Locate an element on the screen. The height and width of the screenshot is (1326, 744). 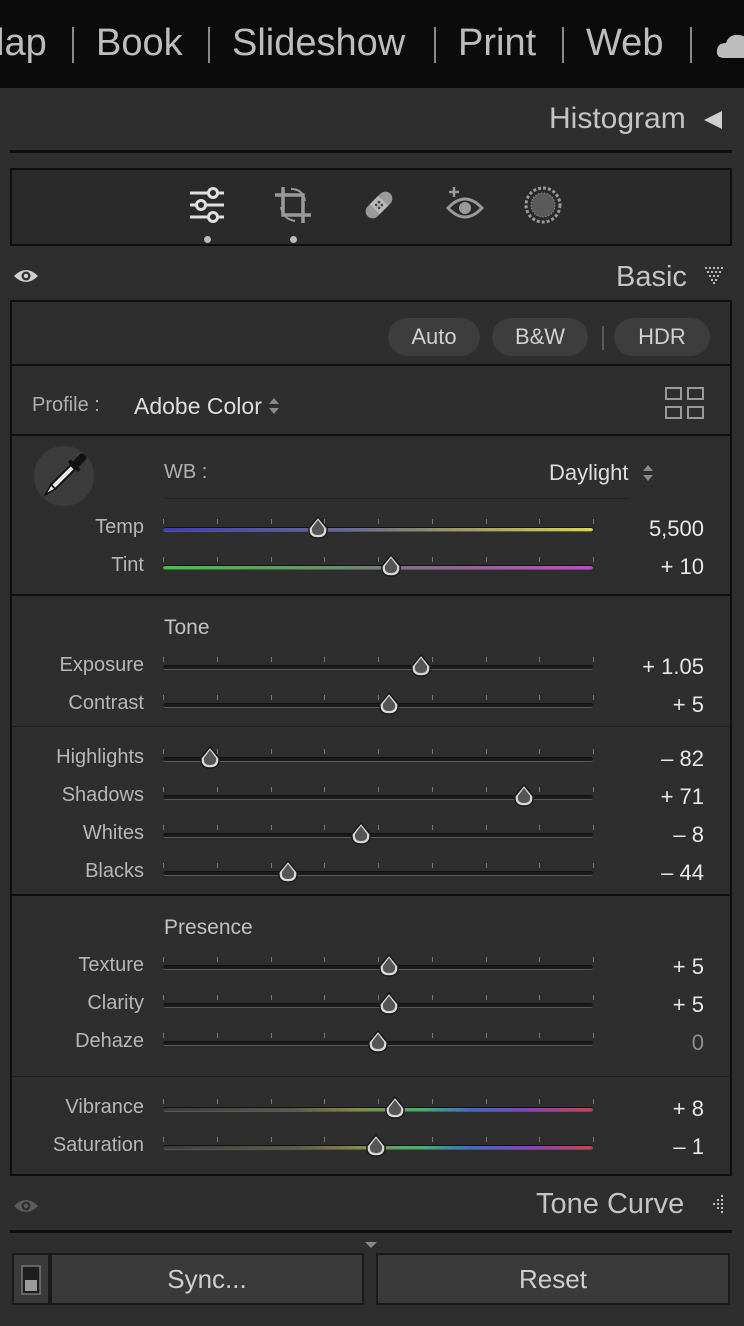
contrast-slider-thumb is located at coordinates (389, 704).